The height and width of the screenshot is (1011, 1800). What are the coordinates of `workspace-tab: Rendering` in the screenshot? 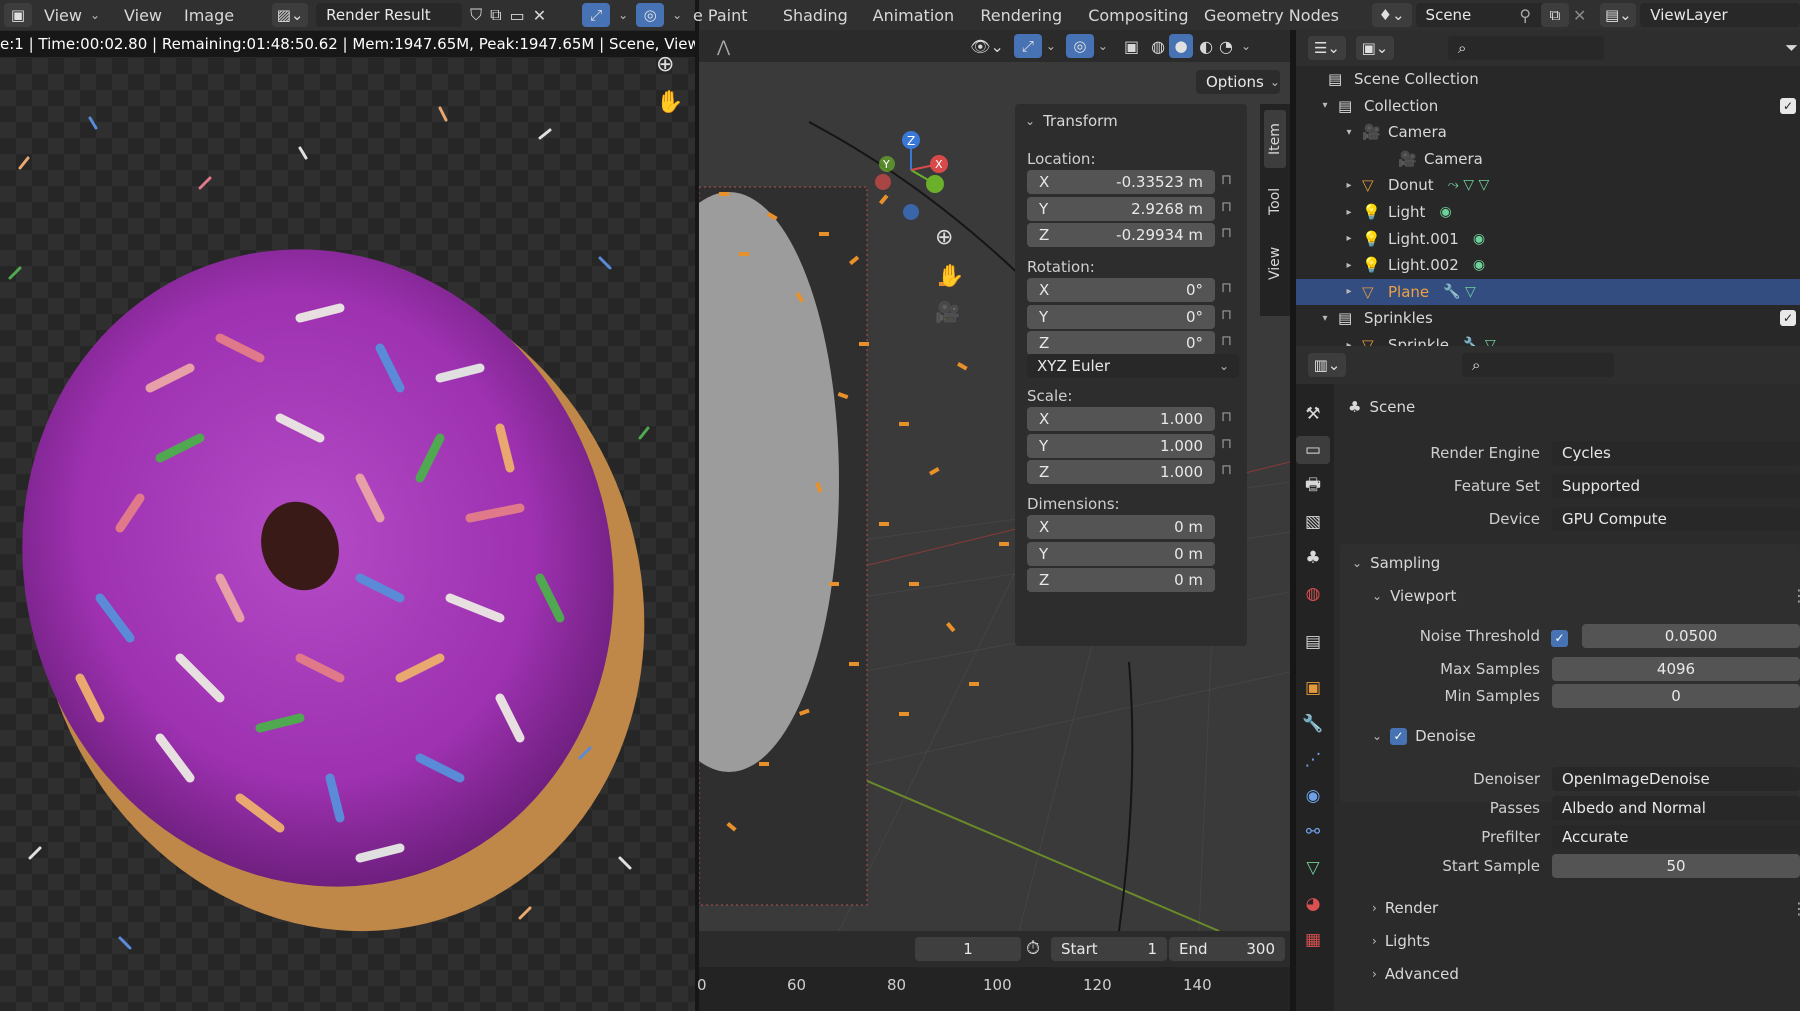 It's located at (1034, 15).